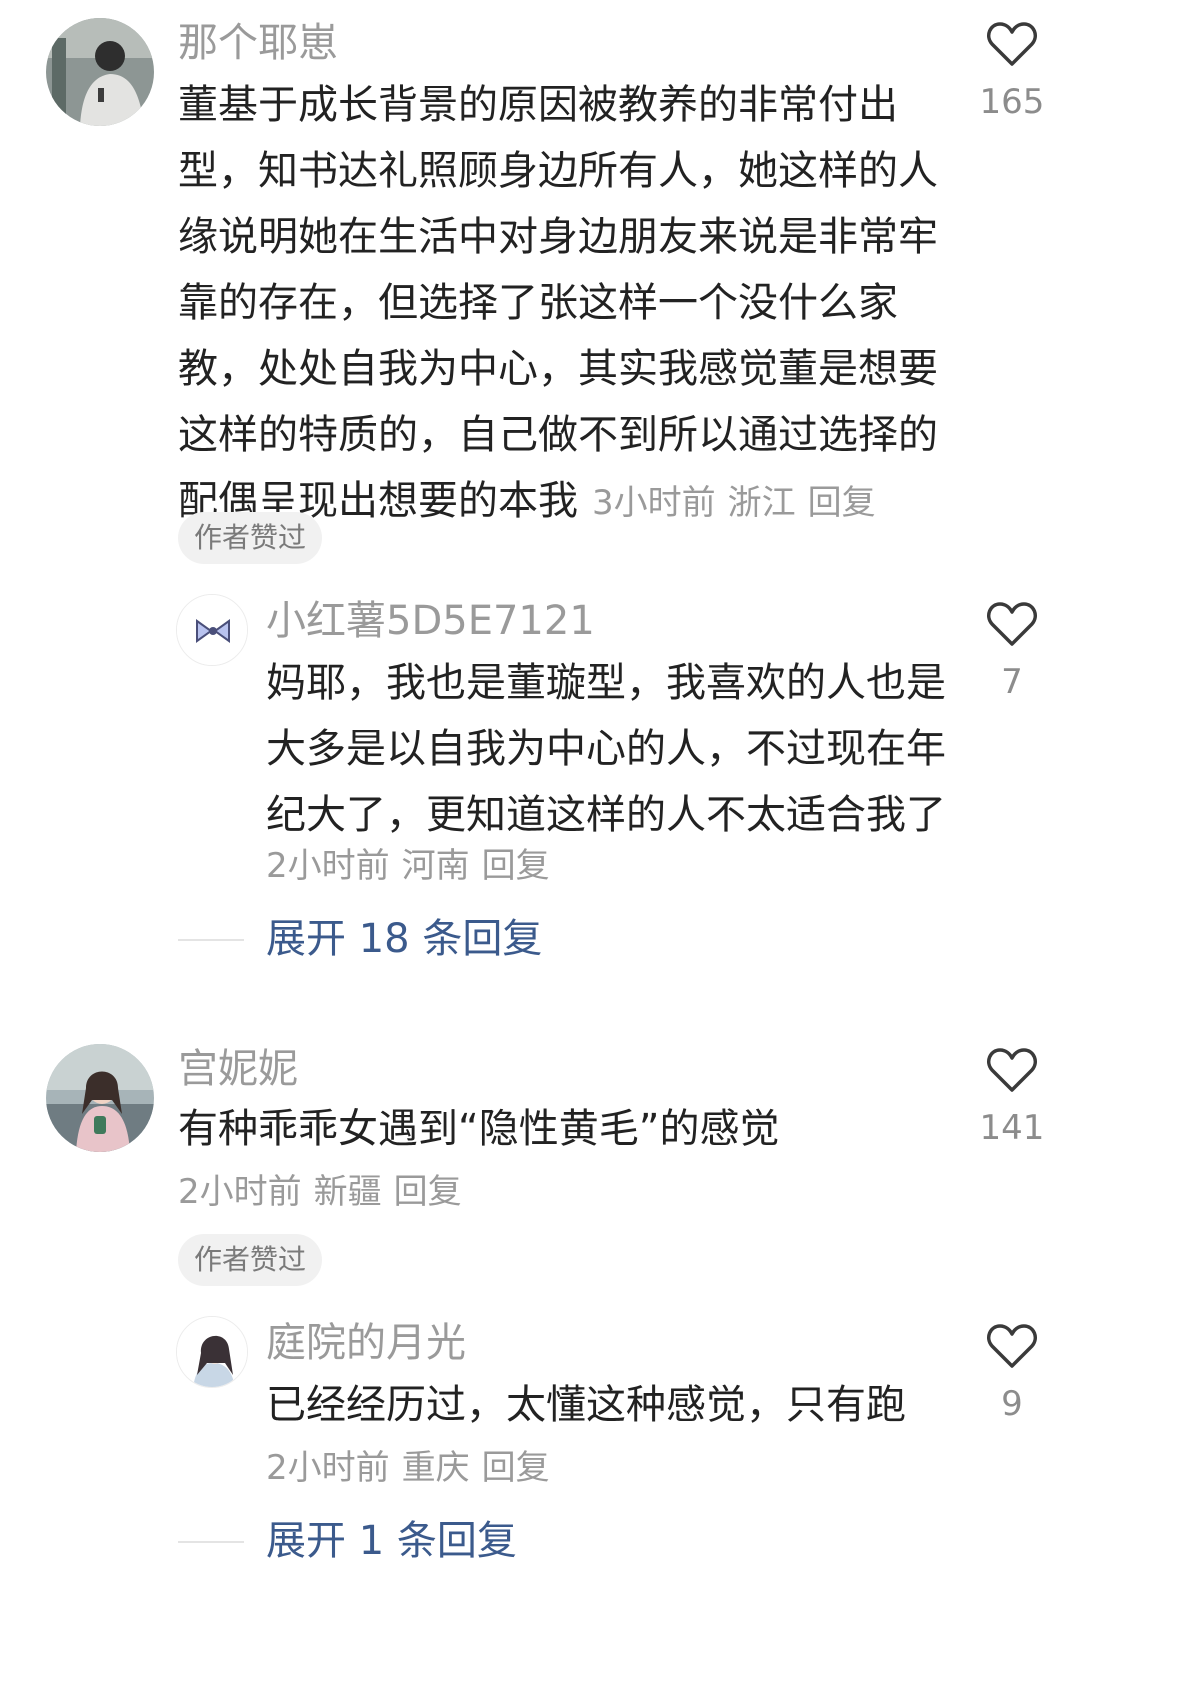 The image size is (1179, 1705). I want to click on comment-time: 3小时前, so click(654, 503).